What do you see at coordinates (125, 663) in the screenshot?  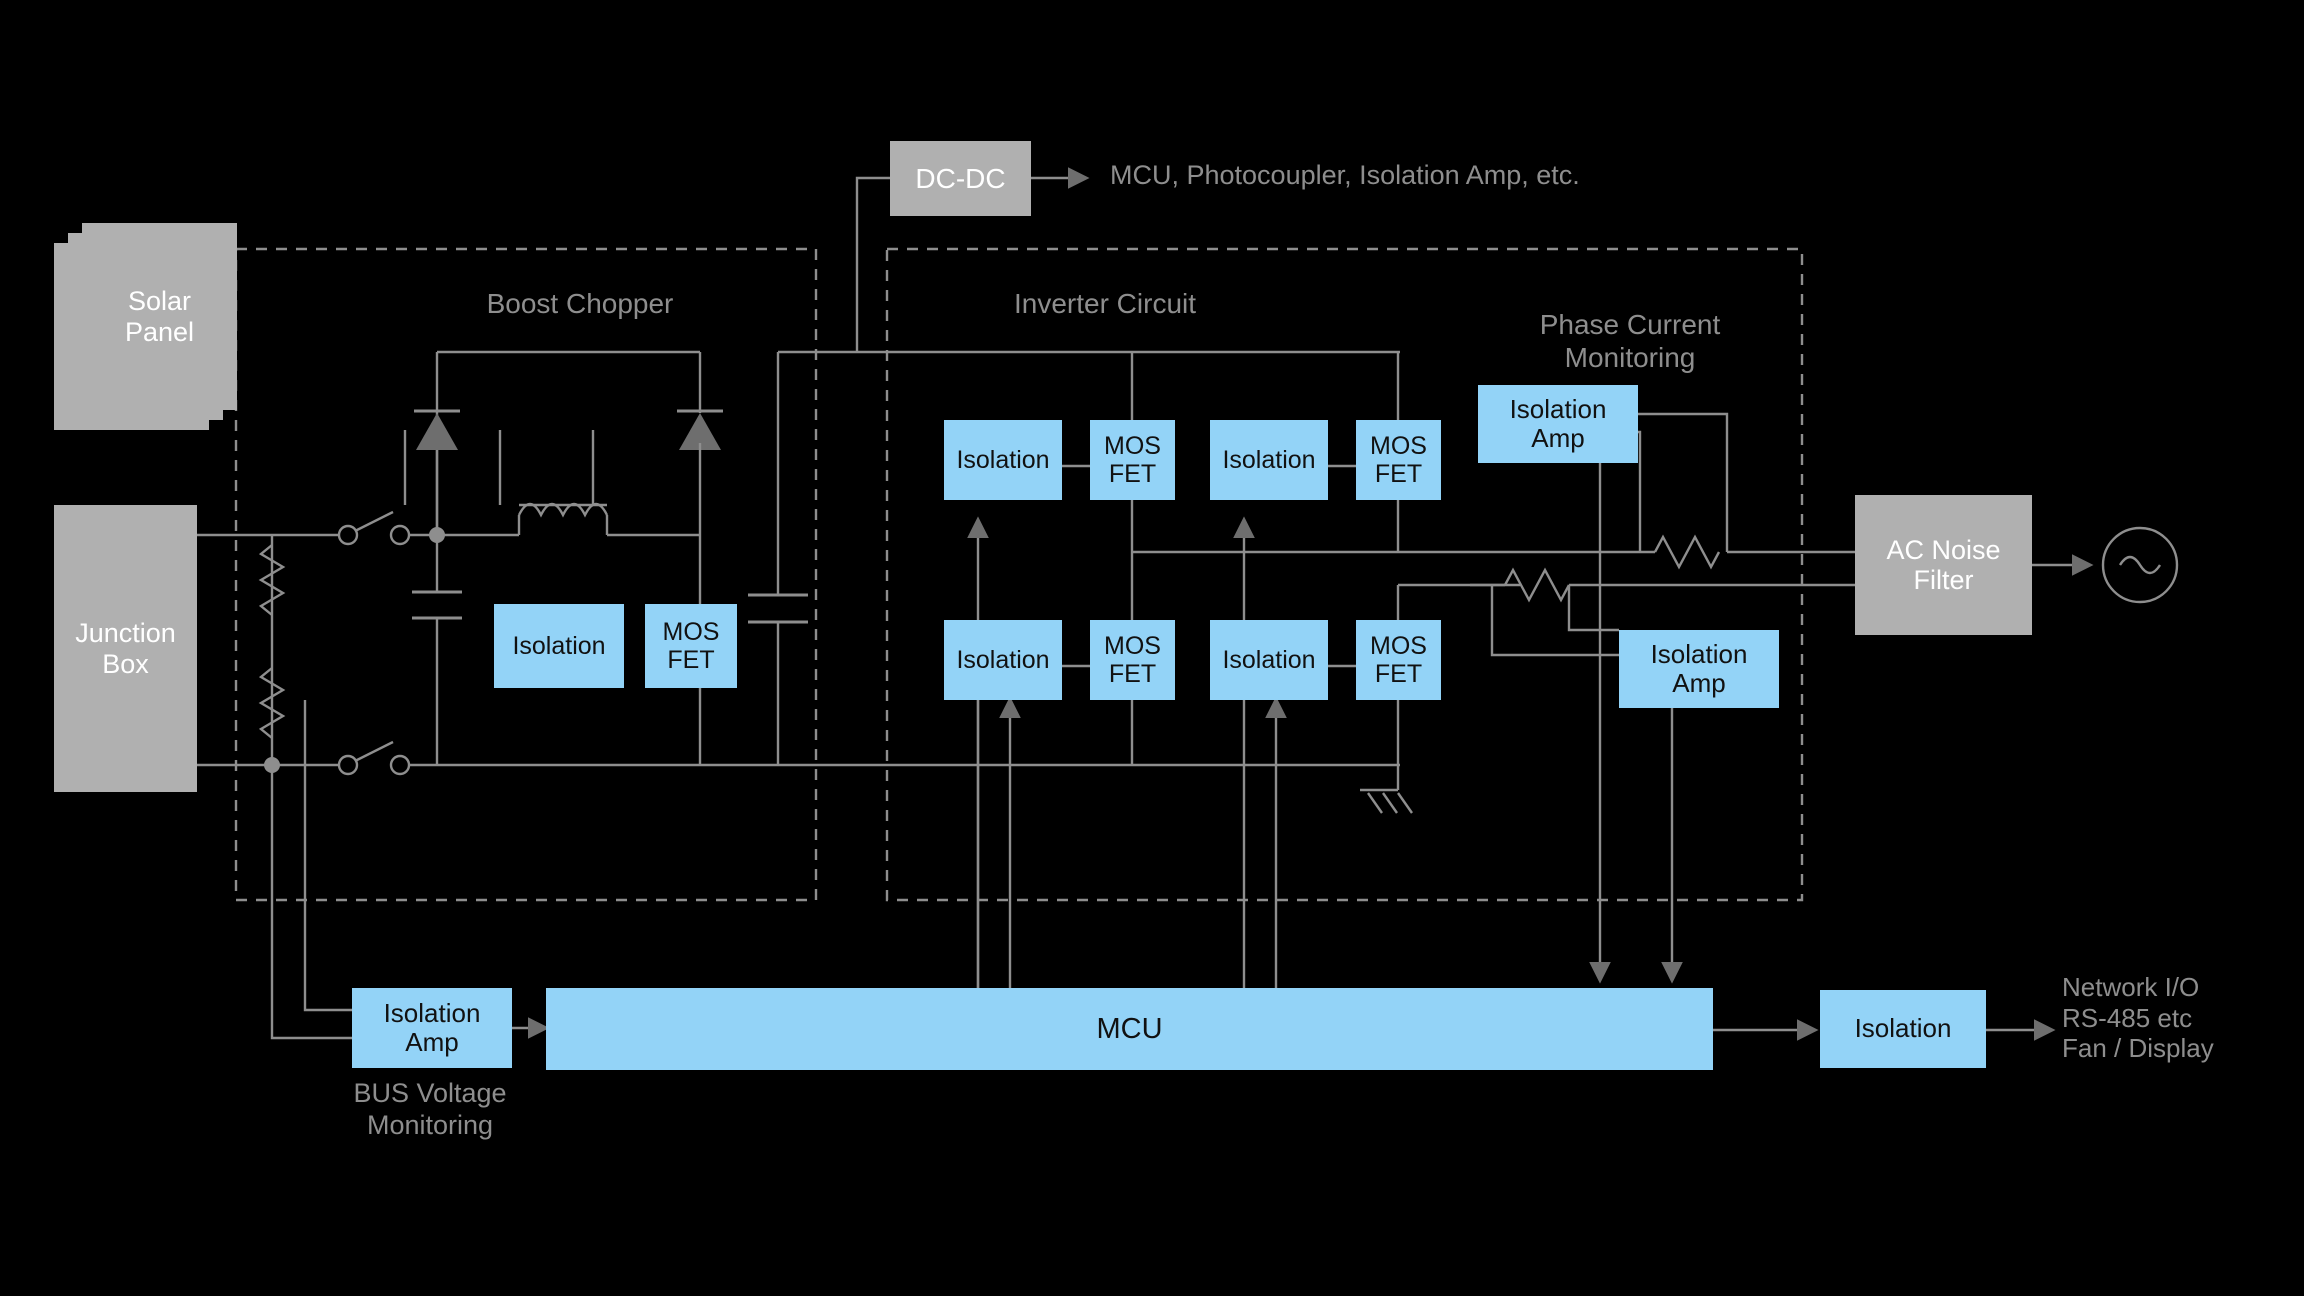 I see `junction-box-label-line2: Box` at bounding box center [125, 663].